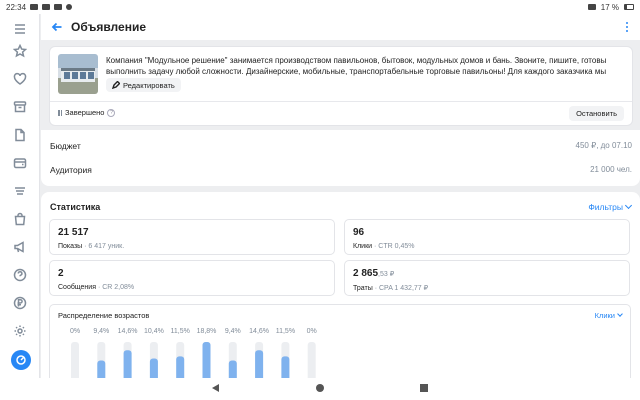 This screenshot has width=640, height=400. Describe the element at coordinates (320, 7) in the screenshot. I see `status-bar: 22:34 17 %` at that location.